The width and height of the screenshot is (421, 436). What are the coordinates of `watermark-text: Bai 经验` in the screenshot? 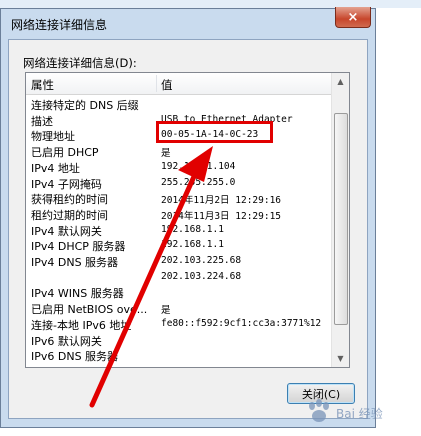 It's located at (359, 414).